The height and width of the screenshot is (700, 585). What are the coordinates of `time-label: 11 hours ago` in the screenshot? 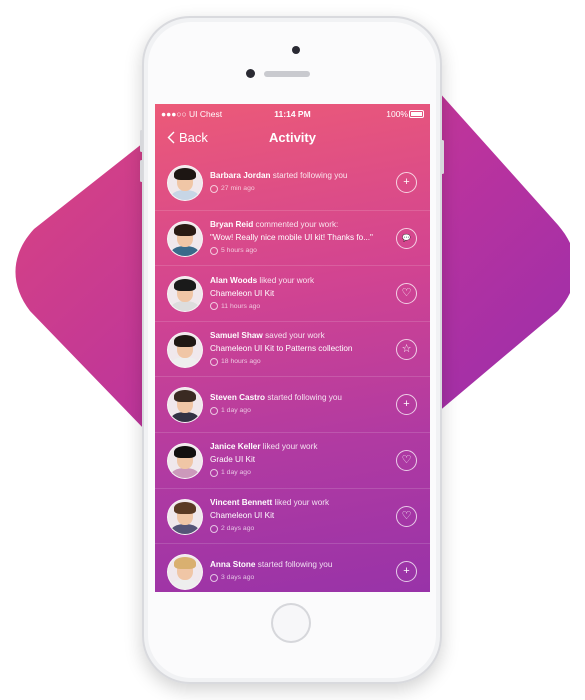 It's located at (241, 306).